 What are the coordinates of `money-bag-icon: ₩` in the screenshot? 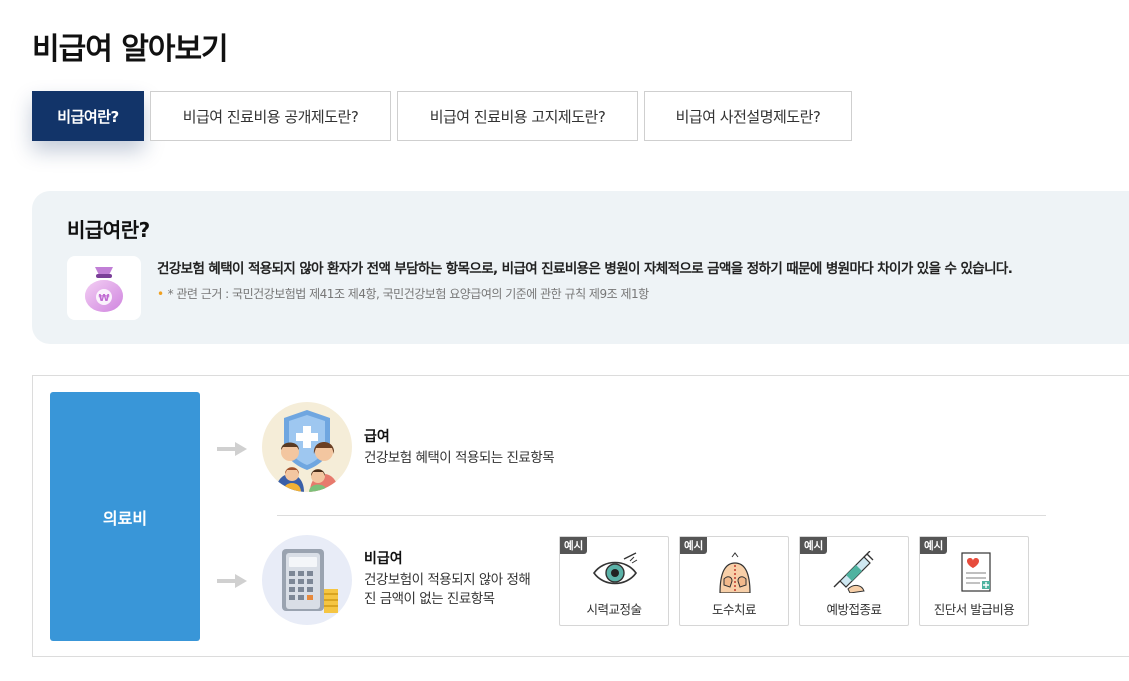 It's located at (104, 288).